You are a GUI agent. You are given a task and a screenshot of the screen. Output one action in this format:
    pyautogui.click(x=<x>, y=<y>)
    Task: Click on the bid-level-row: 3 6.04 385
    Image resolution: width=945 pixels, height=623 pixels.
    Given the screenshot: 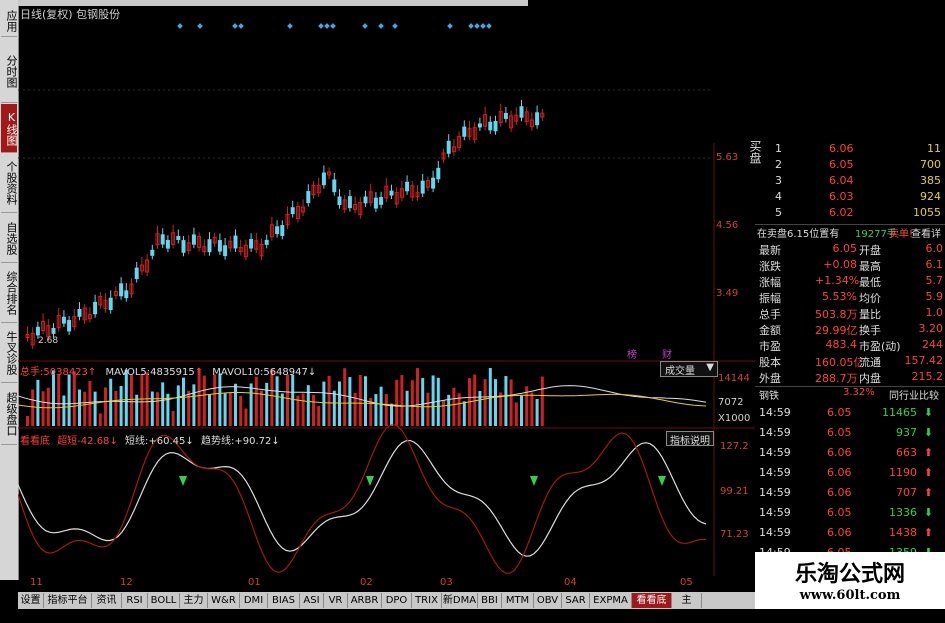 What is the action you would take?
    pyautogui.click(x=850, y=181)
    